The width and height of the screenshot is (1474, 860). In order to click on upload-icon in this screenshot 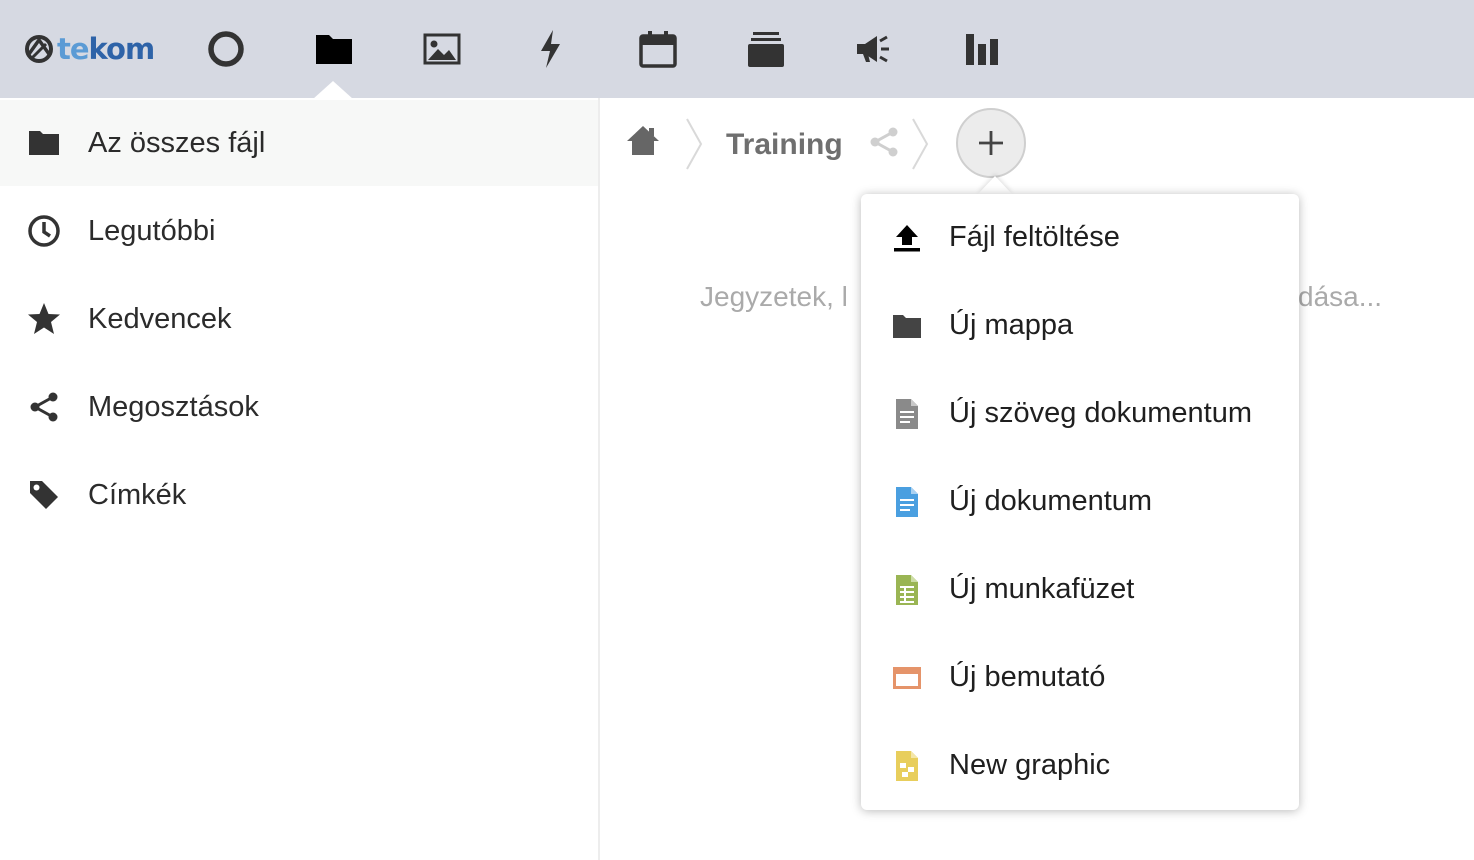, I will do `click(907, 238)`.